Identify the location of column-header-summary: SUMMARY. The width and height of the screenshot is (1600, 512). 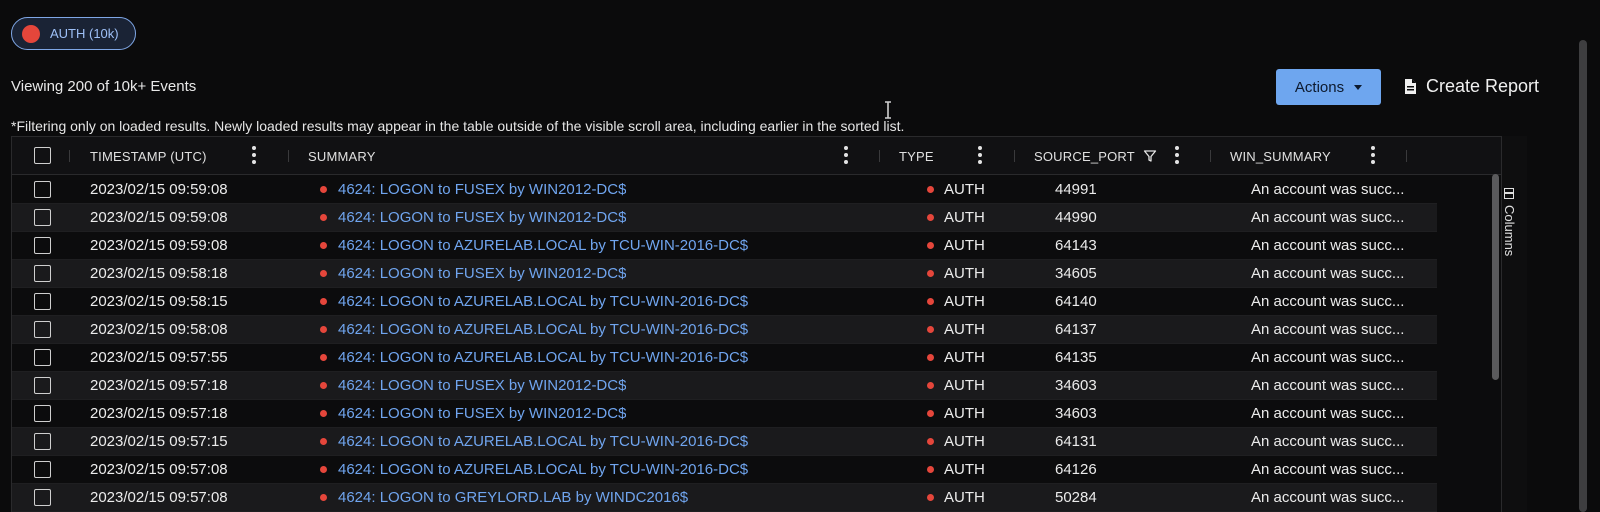
(342, 156).